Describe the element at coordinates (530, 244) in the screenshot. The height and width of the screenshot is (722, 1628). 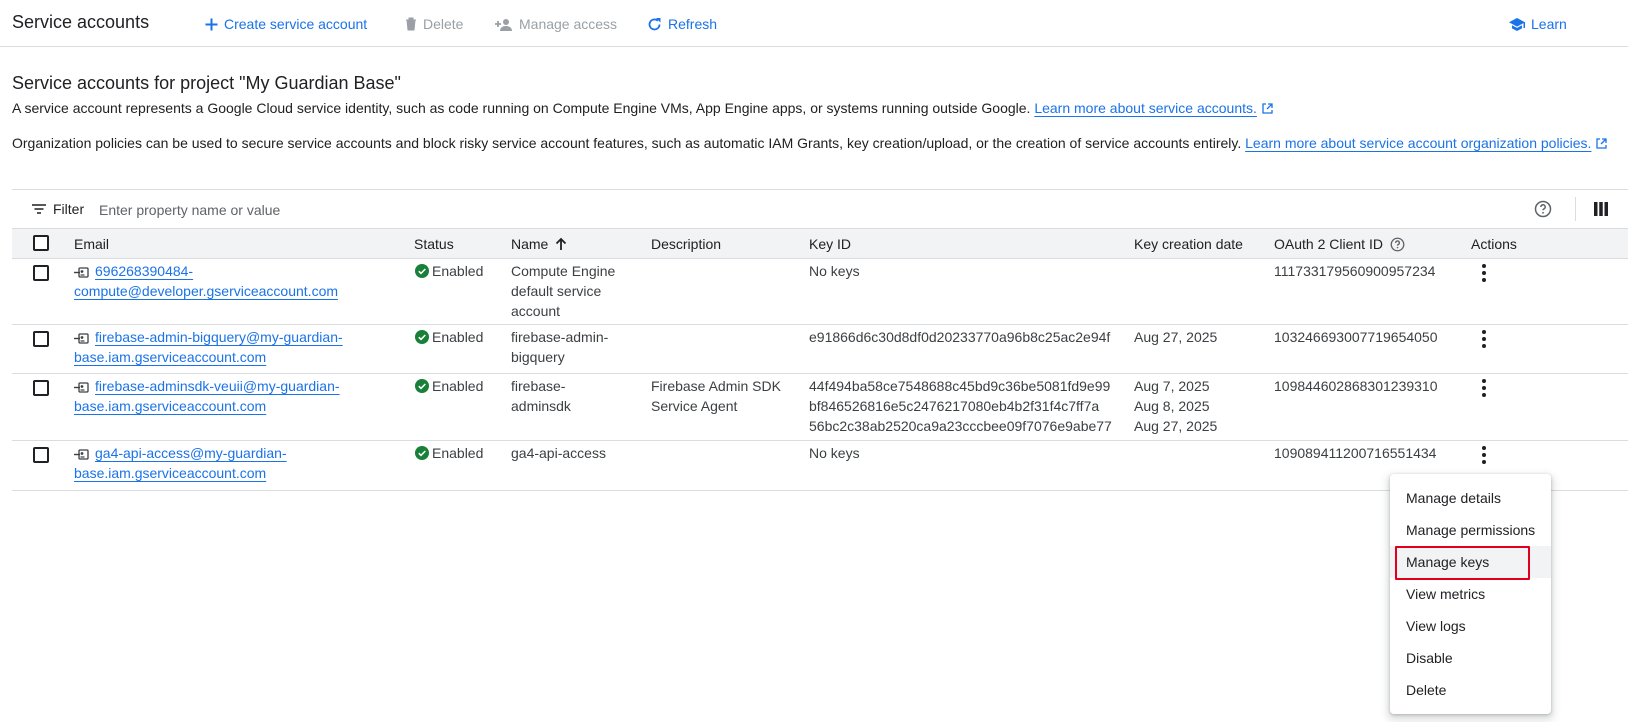
I see `column-header-name-label: Name` at that location.